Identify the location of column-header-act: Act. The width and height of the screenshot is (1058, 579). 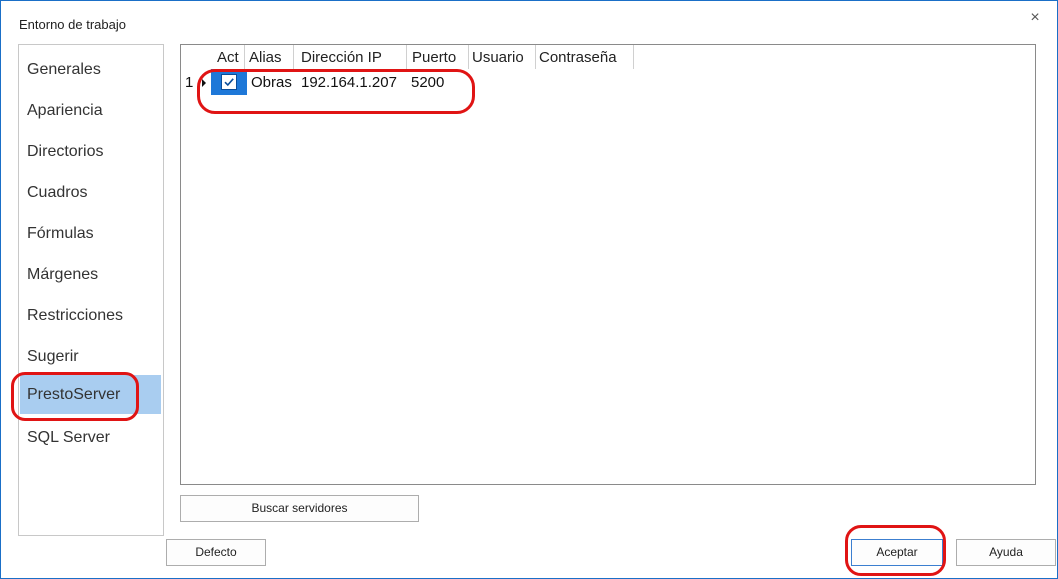
(228, 57).